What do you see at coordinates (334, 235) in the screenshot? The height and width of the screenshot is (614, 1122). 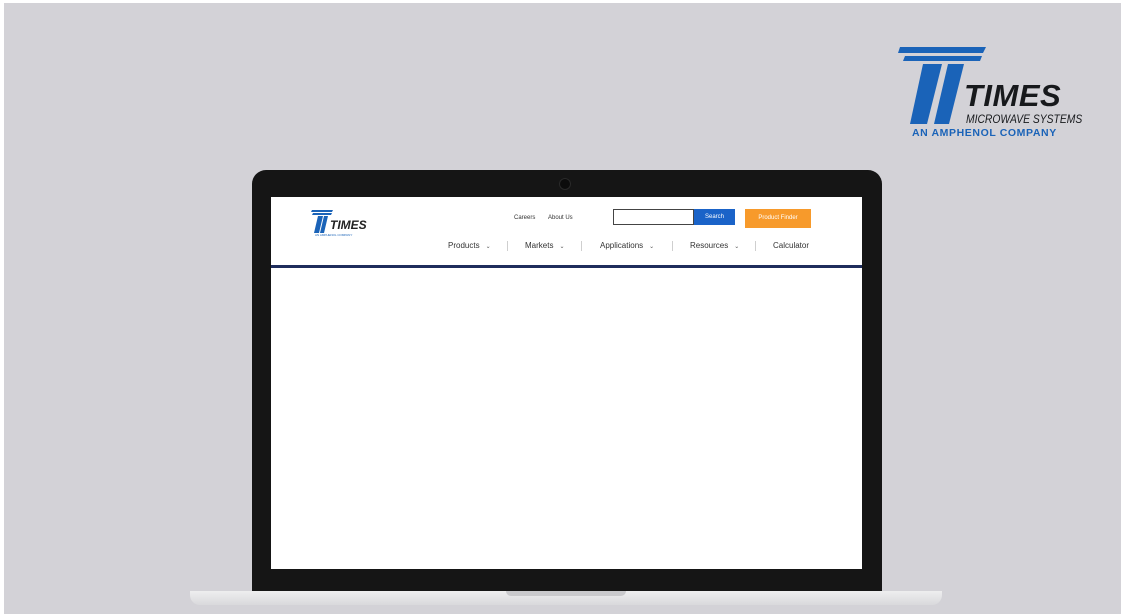 I see `site-logo-subtitle: AN AMPHENOL COMPANY` at bounding box center [334, 235].